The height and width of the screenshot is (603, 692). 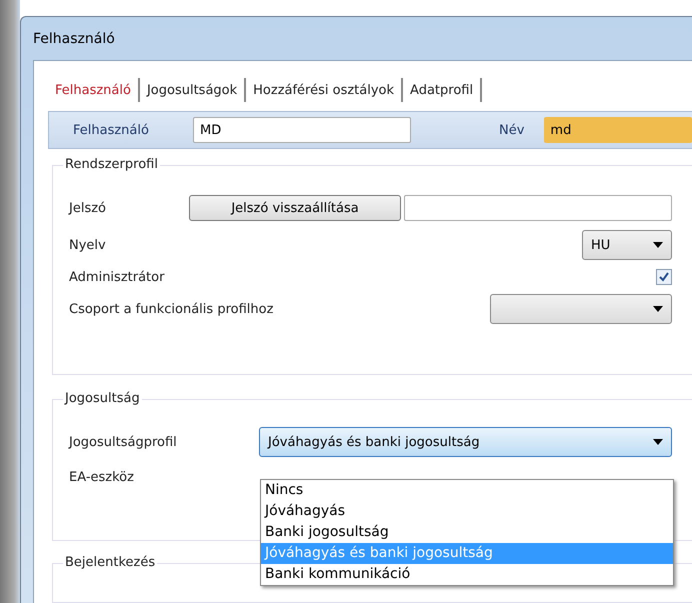 What do you see at coordinates (467, 532) in the screenshot?
I see `dropdown-option: Banki jogosultság` at bounding box center [467, 532].